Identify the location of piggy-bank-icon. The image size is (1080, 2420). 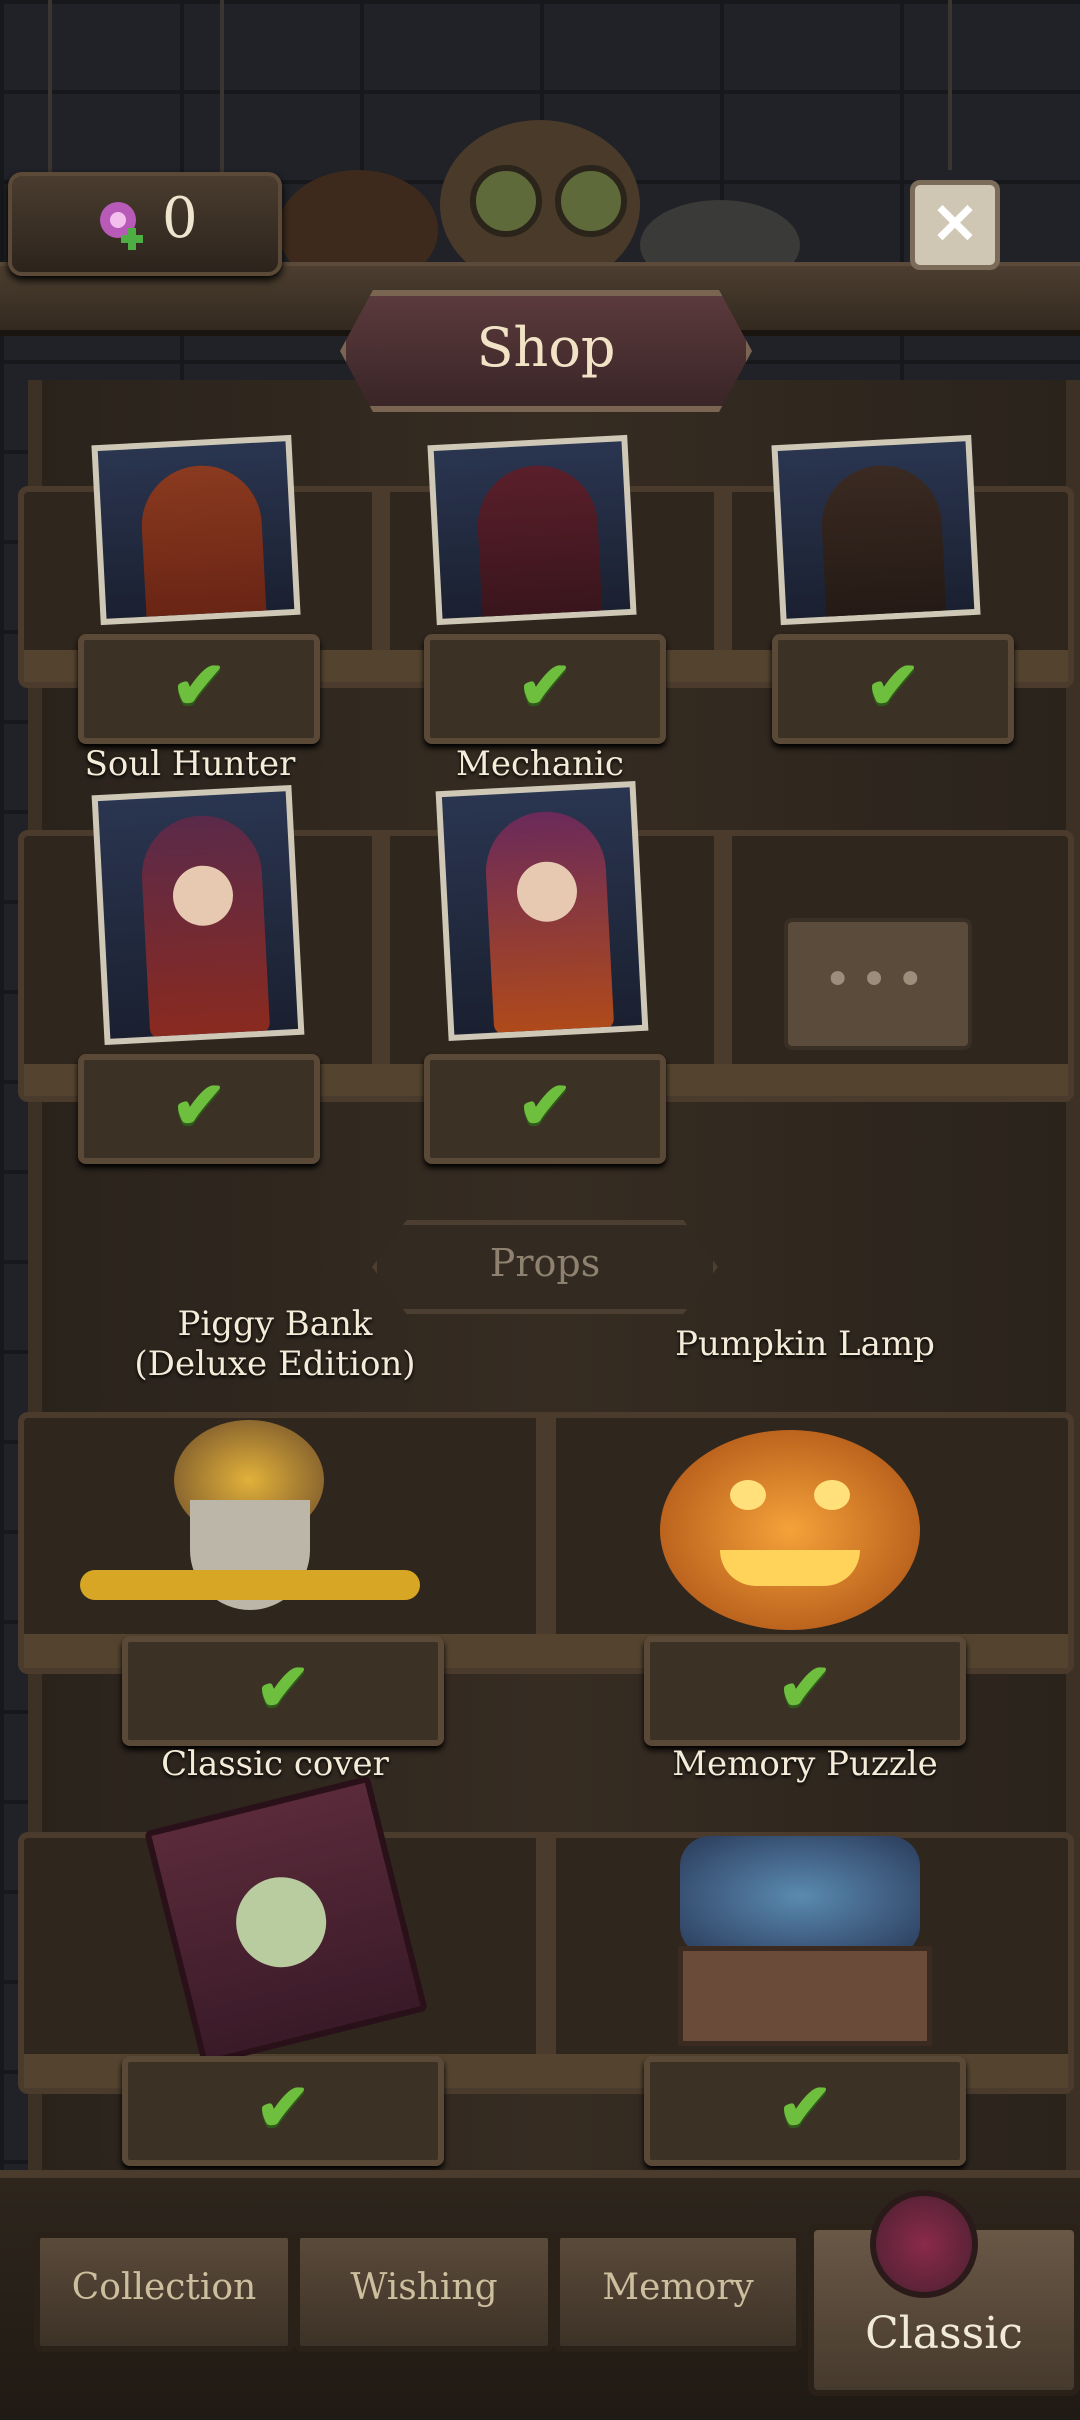
(250, 1505).